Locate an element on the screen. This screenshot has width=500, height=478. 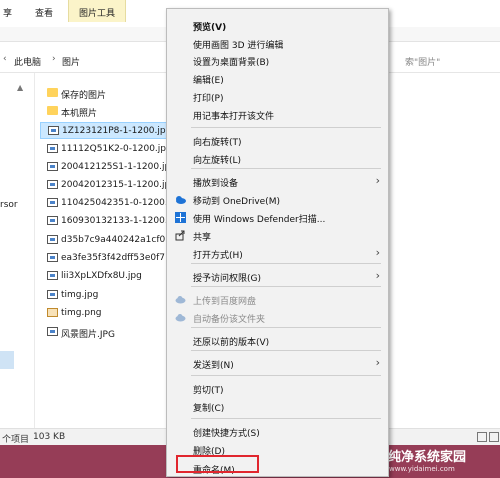
nav-selected-item is located at coordinates (7, 360).